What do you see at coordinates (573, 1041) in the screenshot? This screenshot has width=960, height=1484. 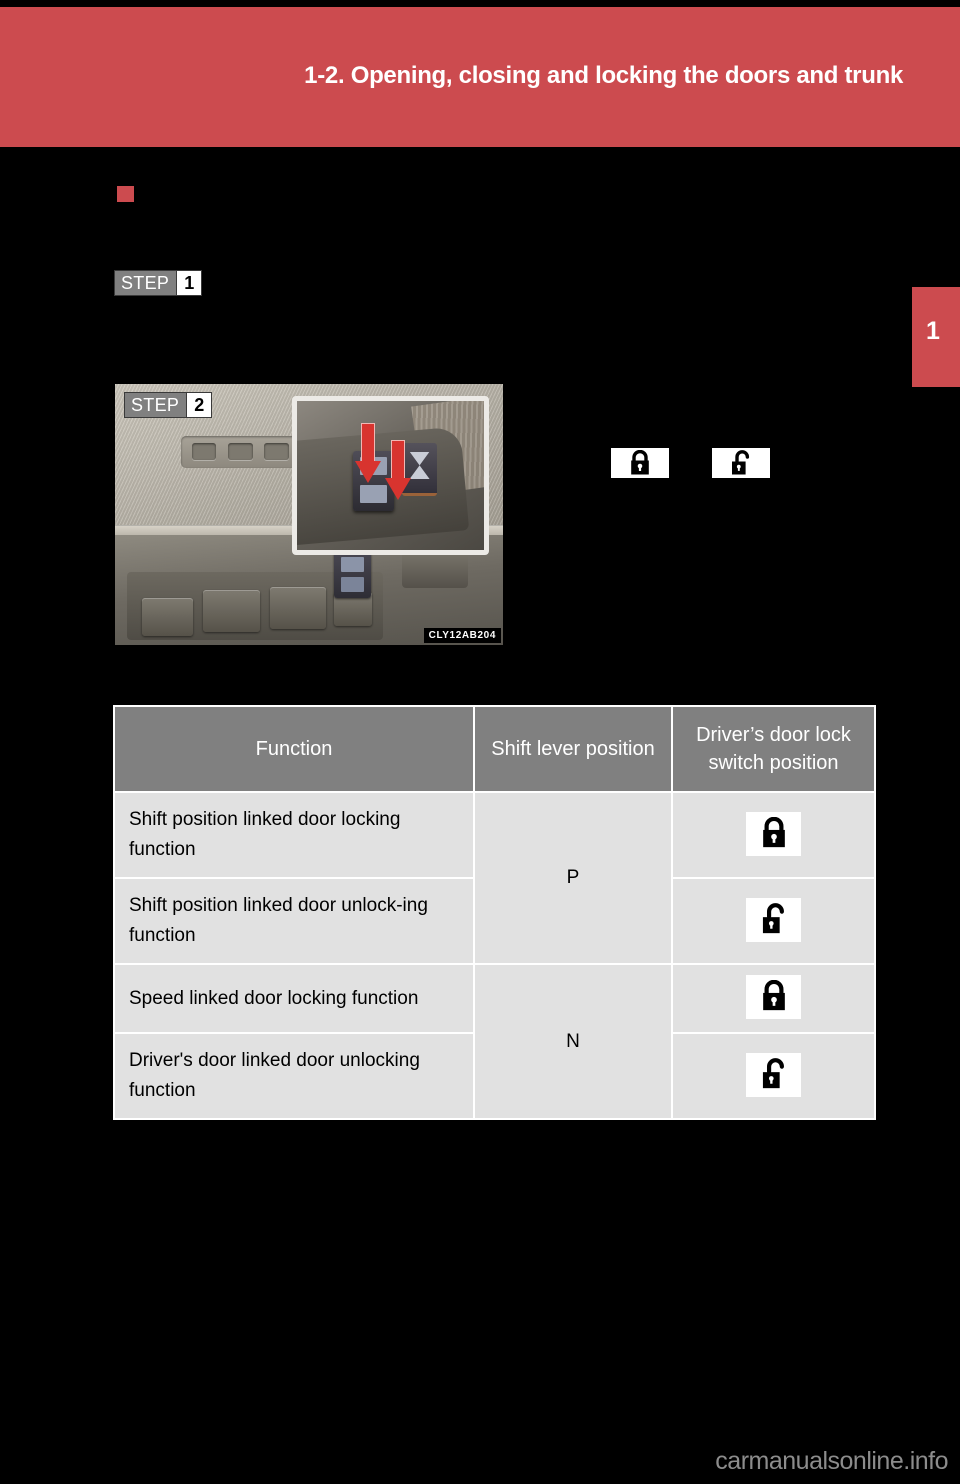 I see `cell-shift-position: N` at bounding box center [573, 1041].